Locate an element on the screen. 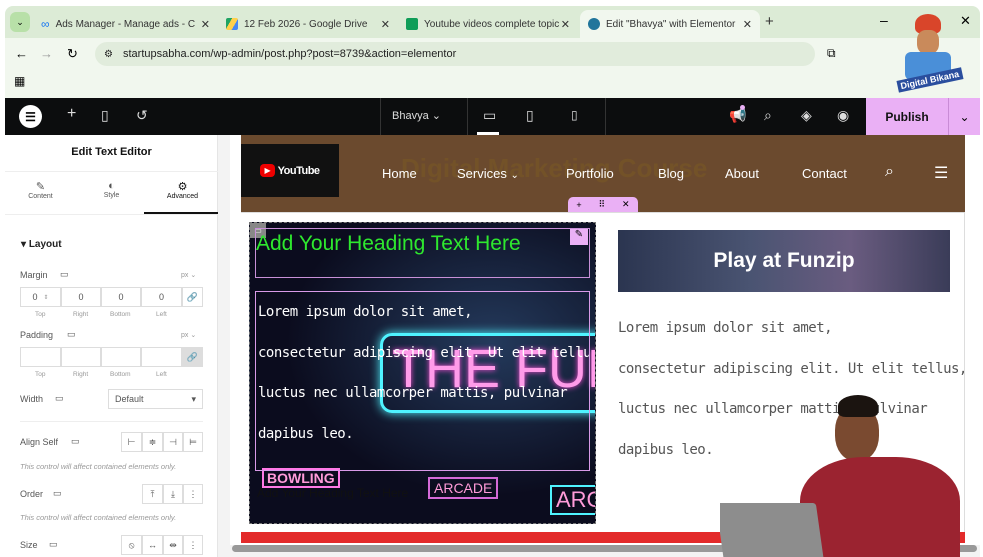 Image resolution: width=983 pixels, height=557 pixels. reload-icon: ↻ is located at coordinates (72, 54).